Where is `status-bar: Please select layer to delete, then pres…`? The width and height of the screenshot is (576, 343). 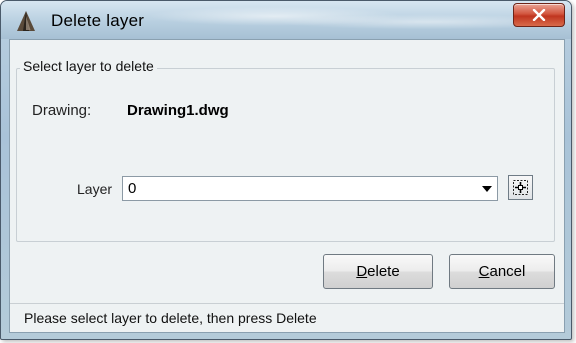
status-bar: Please select layer to delete, then pres… is located at coordinates (287, 317).